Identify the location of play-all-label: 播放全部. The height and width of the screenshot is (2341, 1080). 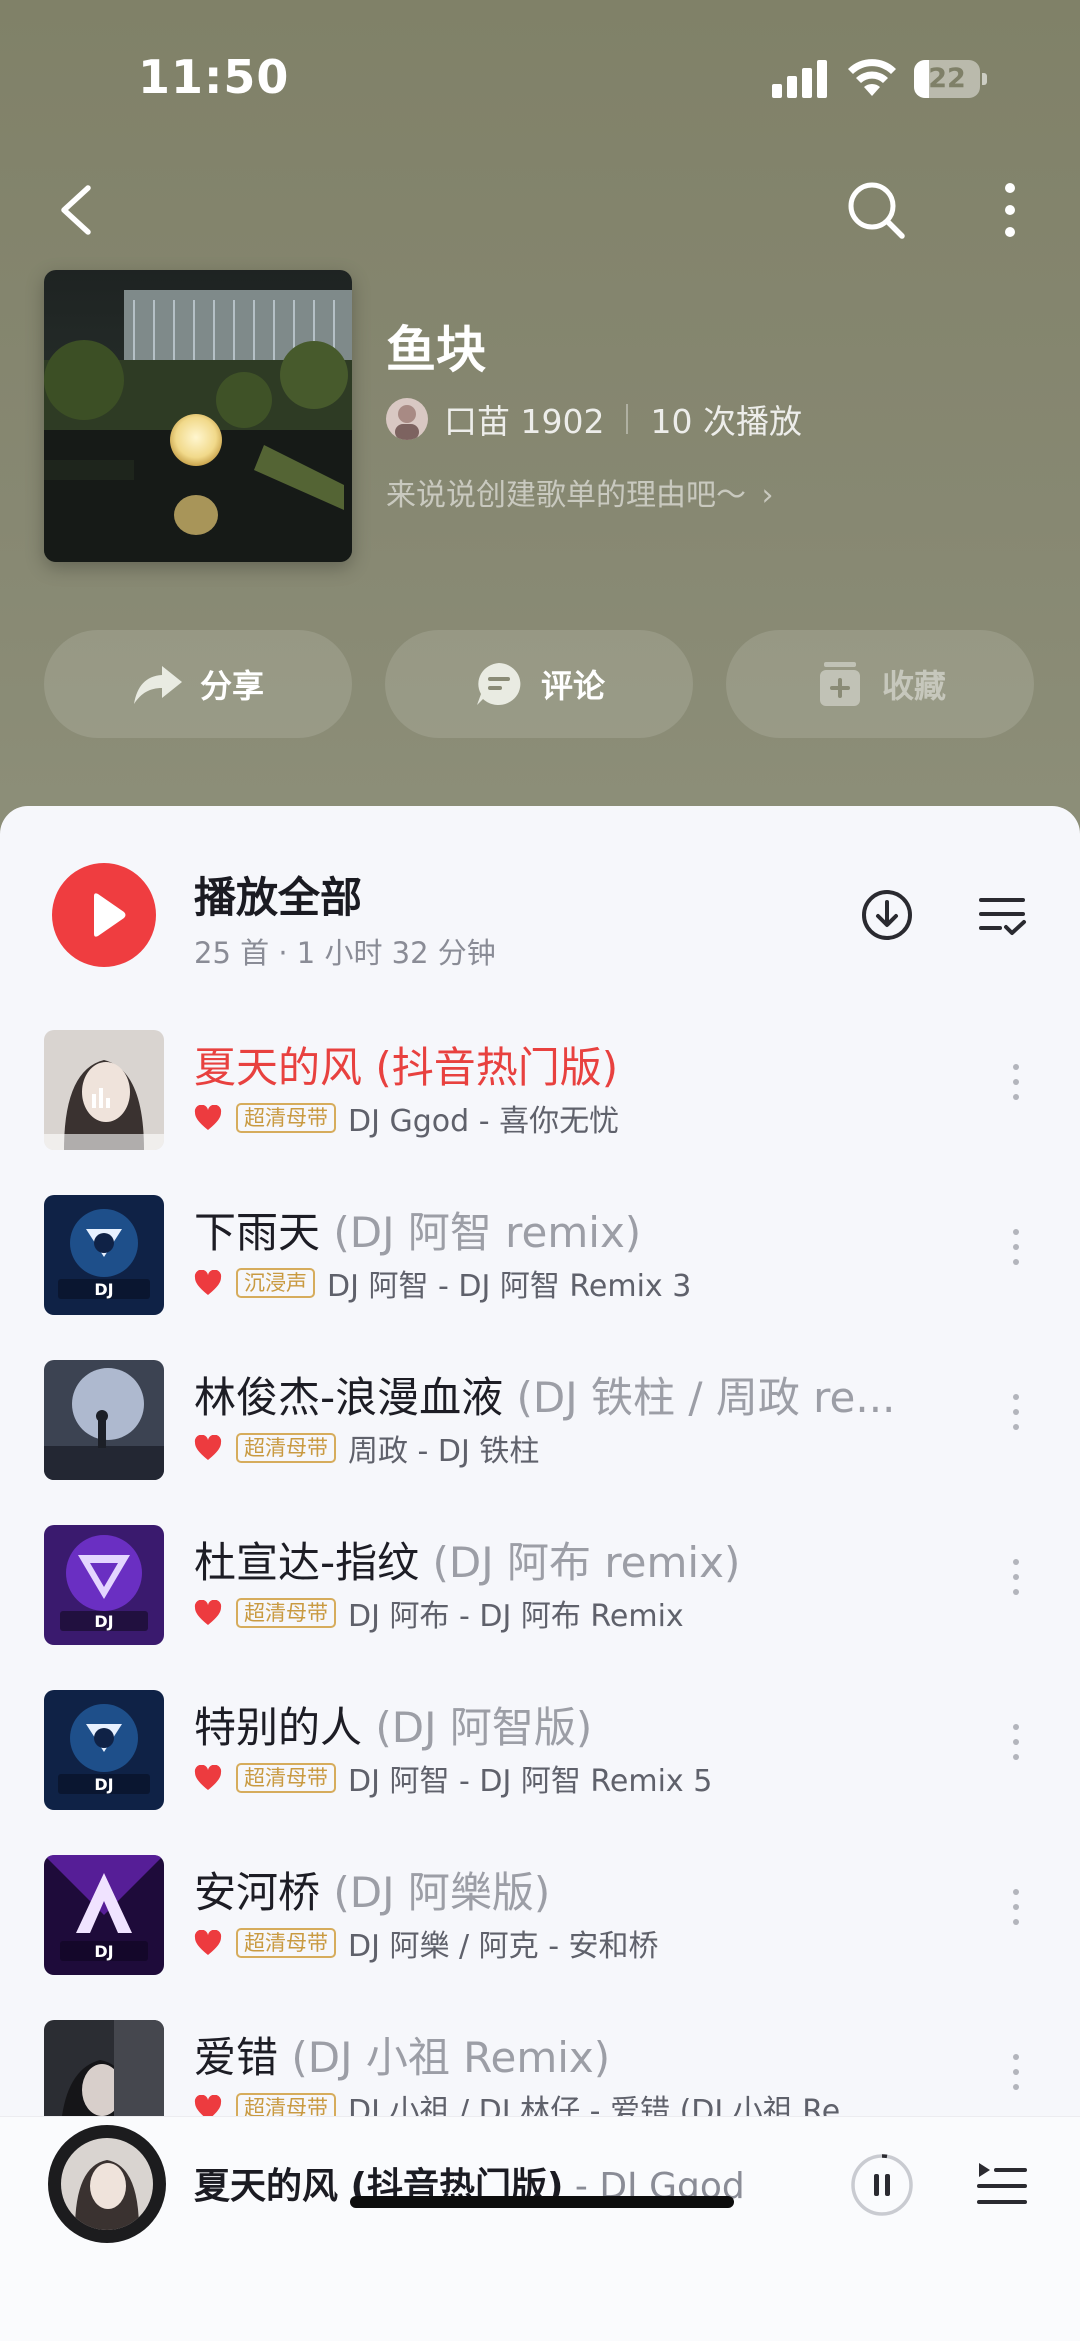
(278, 894).